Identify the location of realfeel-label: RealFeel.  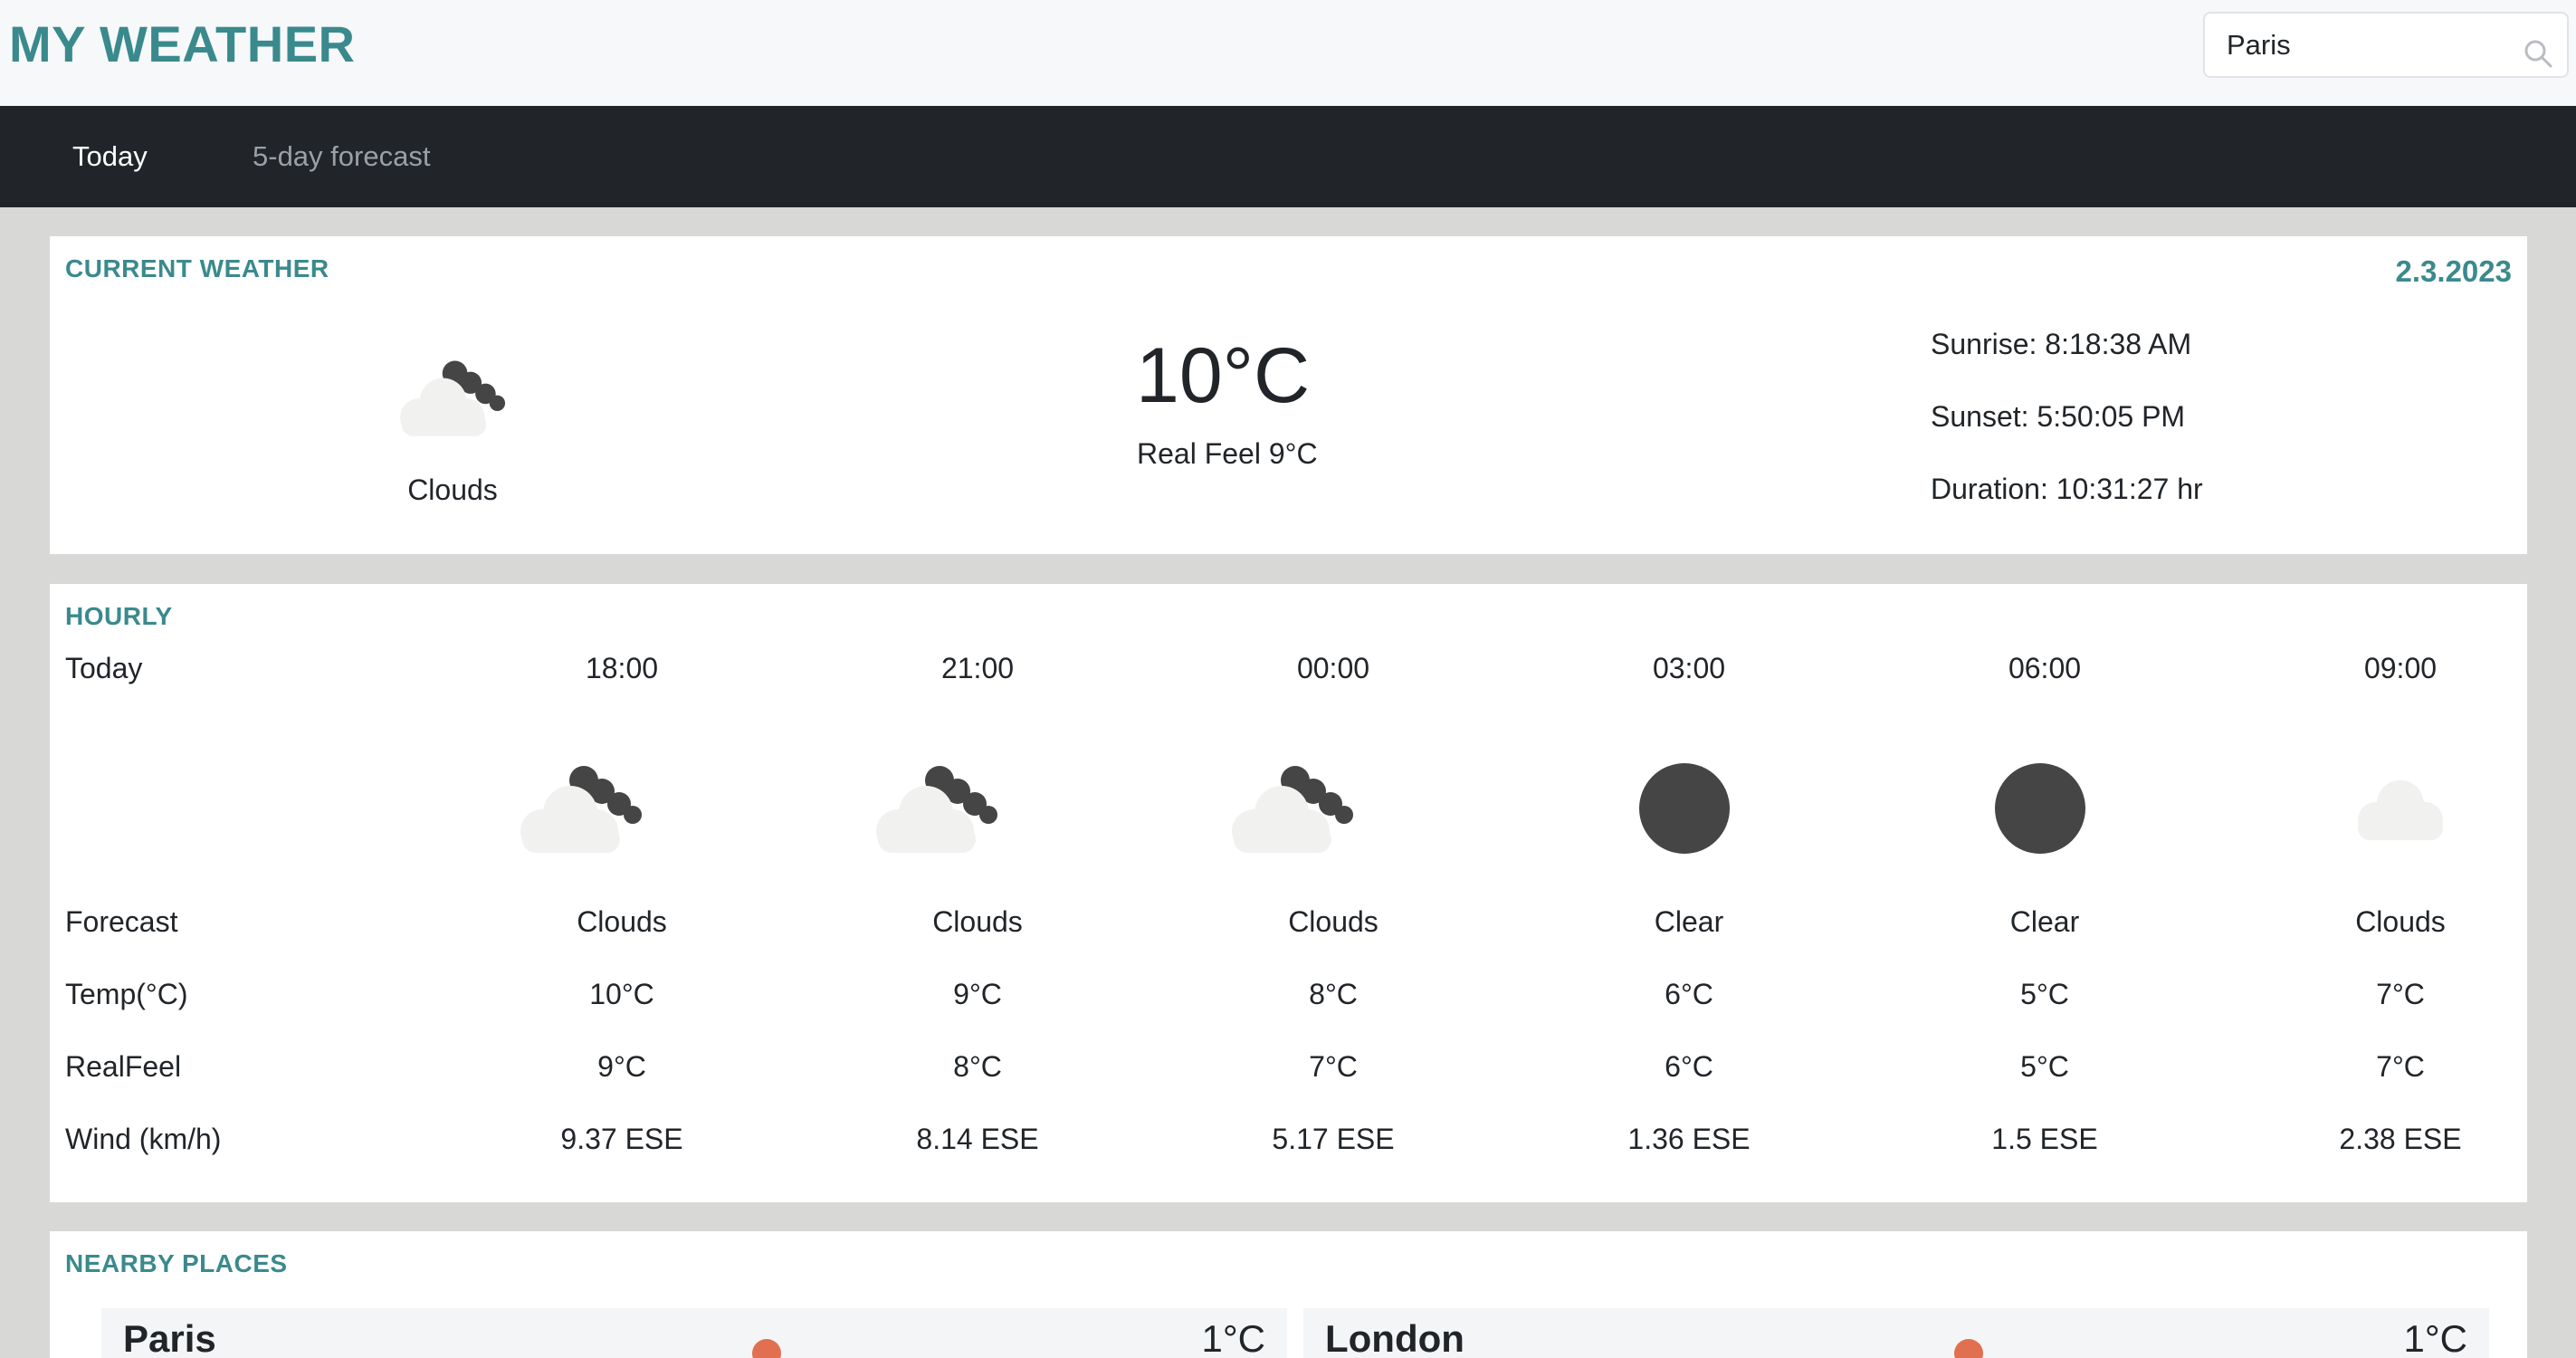
(124, 1067).